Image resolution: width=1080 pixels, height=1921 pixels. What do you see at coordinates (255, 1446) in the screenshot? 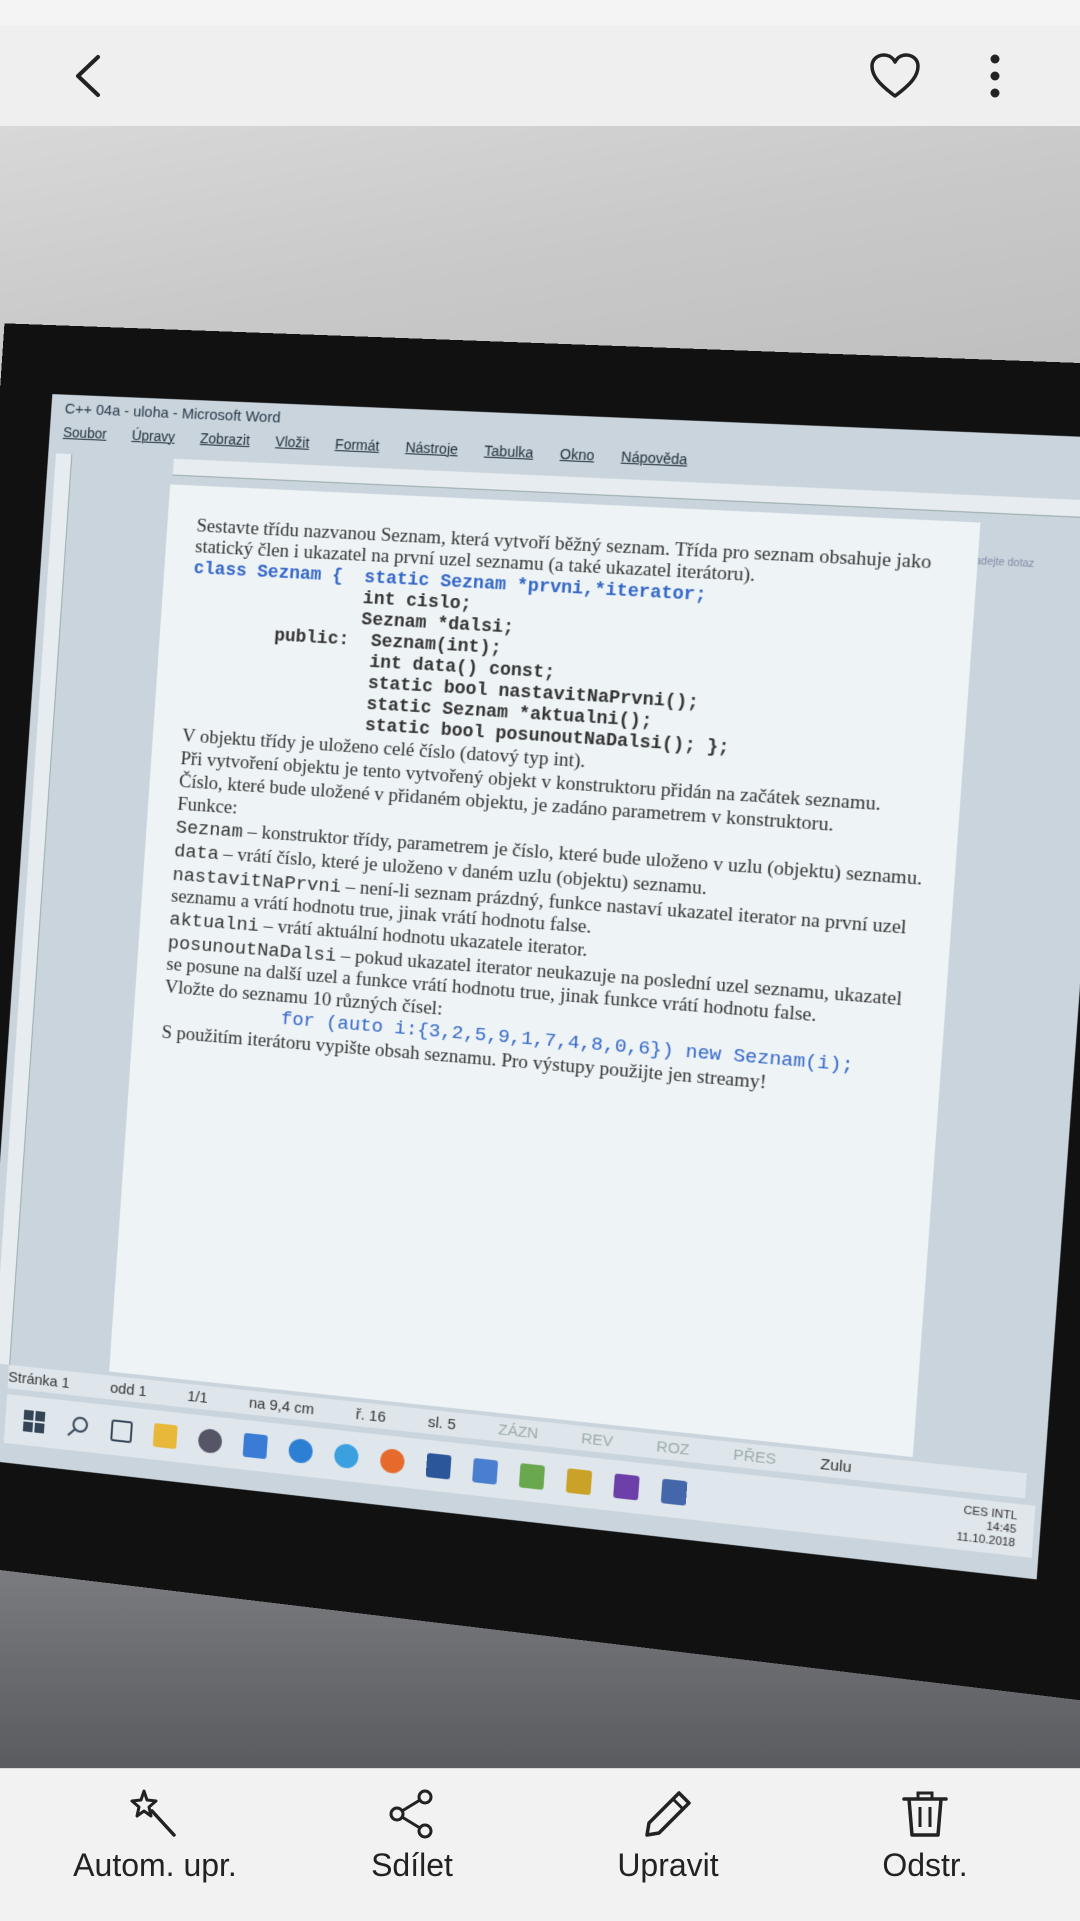
I see `app-icon` at bounding box center [255, 1446].